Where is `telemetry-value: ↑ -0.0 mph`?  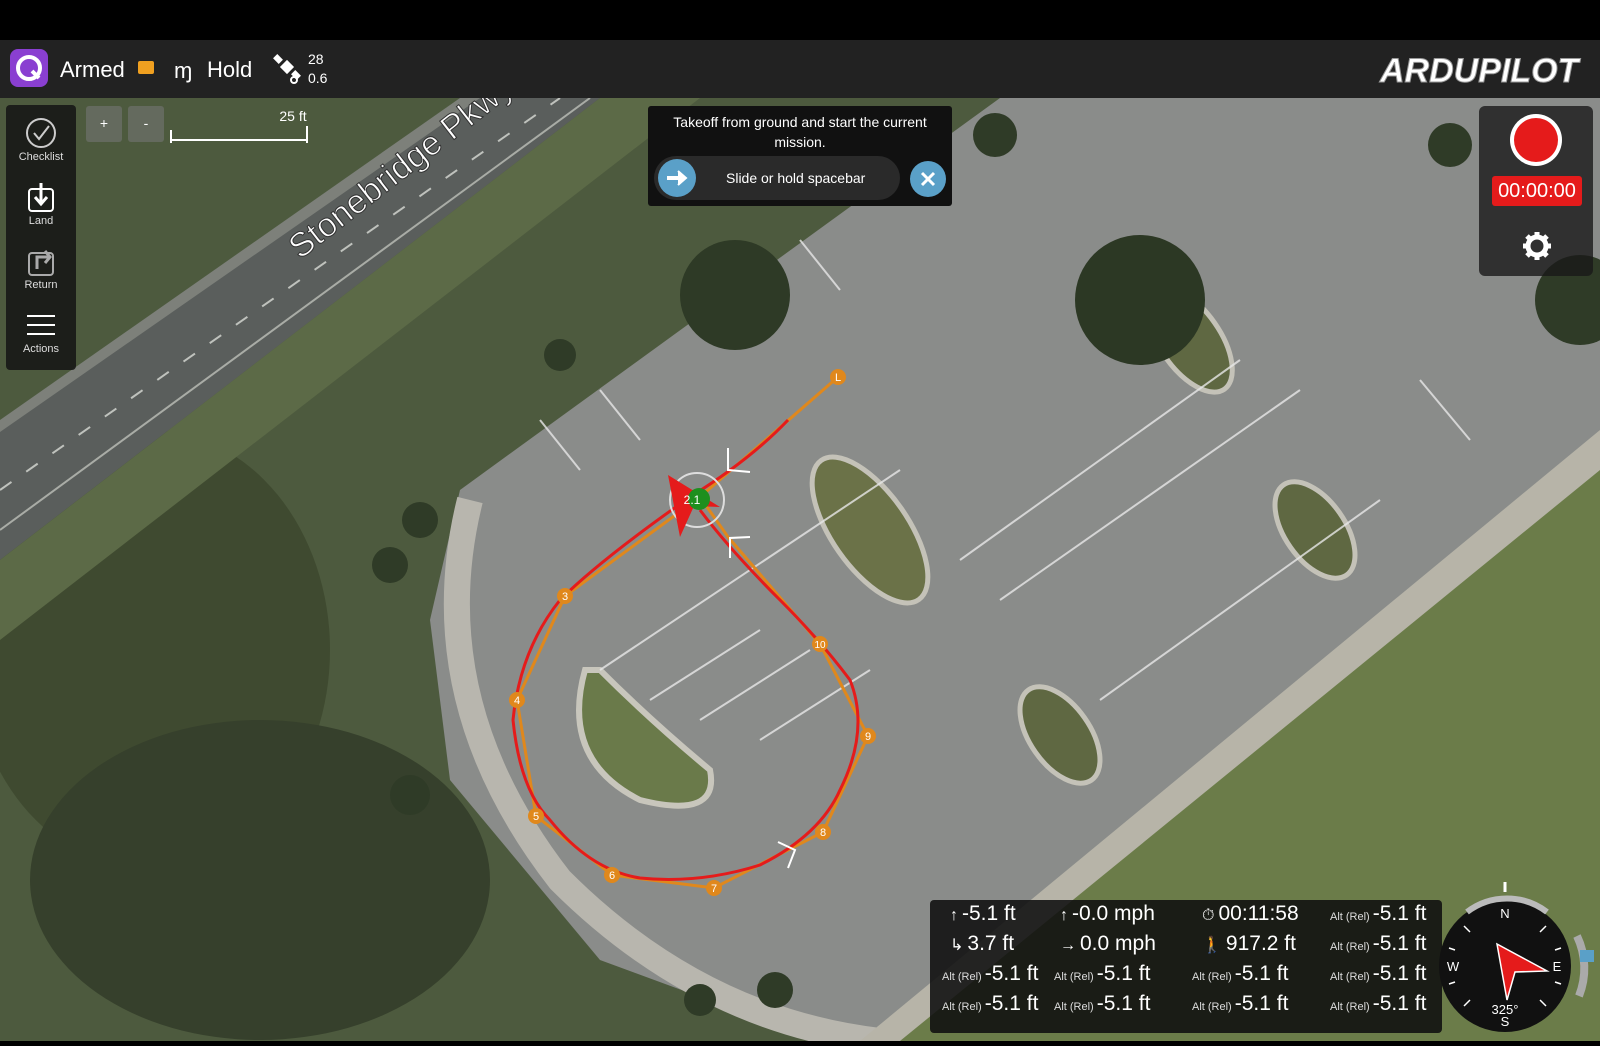
telemetry-value: ↑ -0.0 mph is located at coordinates (1107, 914).